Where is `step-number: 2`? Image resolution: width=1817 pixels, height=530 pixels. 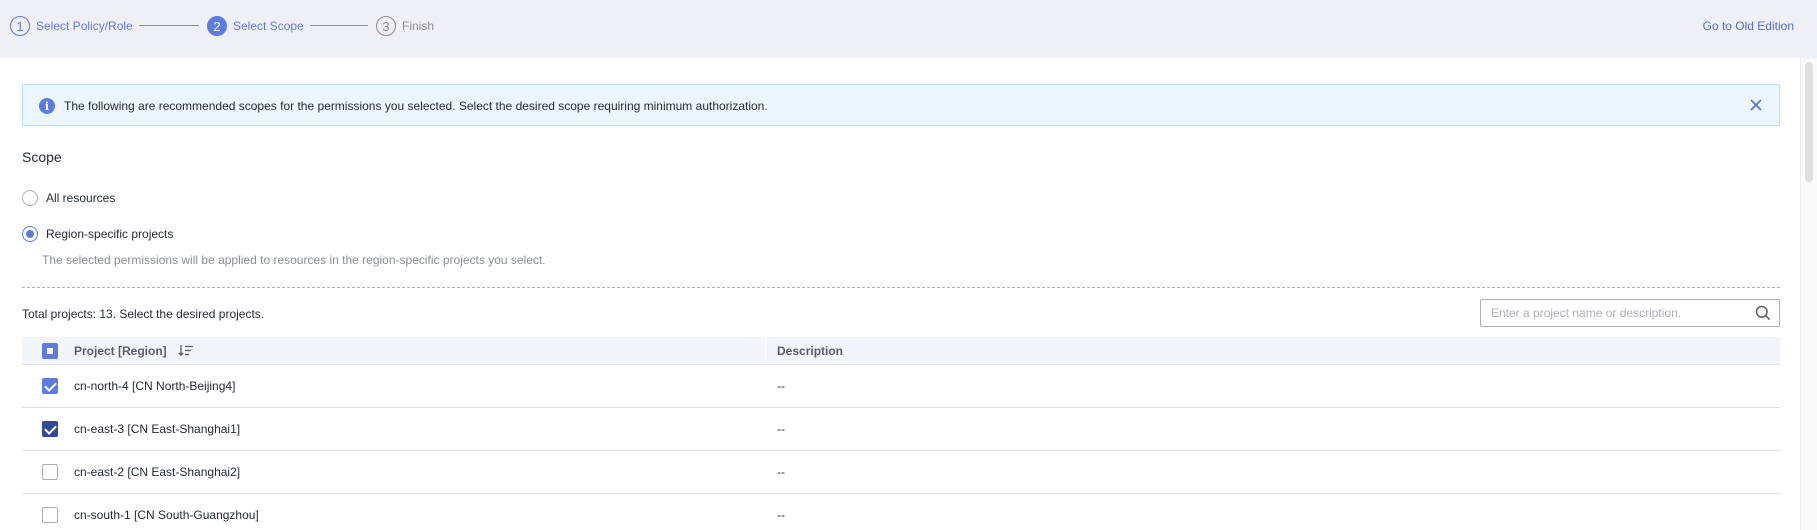
step-number: 2 is located at coordinates (217, 26).